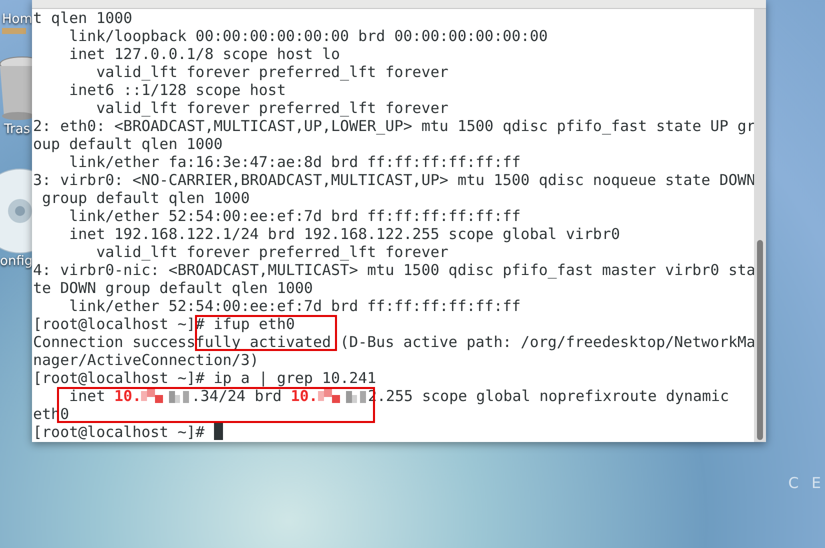  What do you see at coordinates (344, 234) in the screenshot?
I see `terminal-line: inet 192.168.122.1/24 brd 192.168.122.255 scope global virbr0` at bounding box center [344, 234].